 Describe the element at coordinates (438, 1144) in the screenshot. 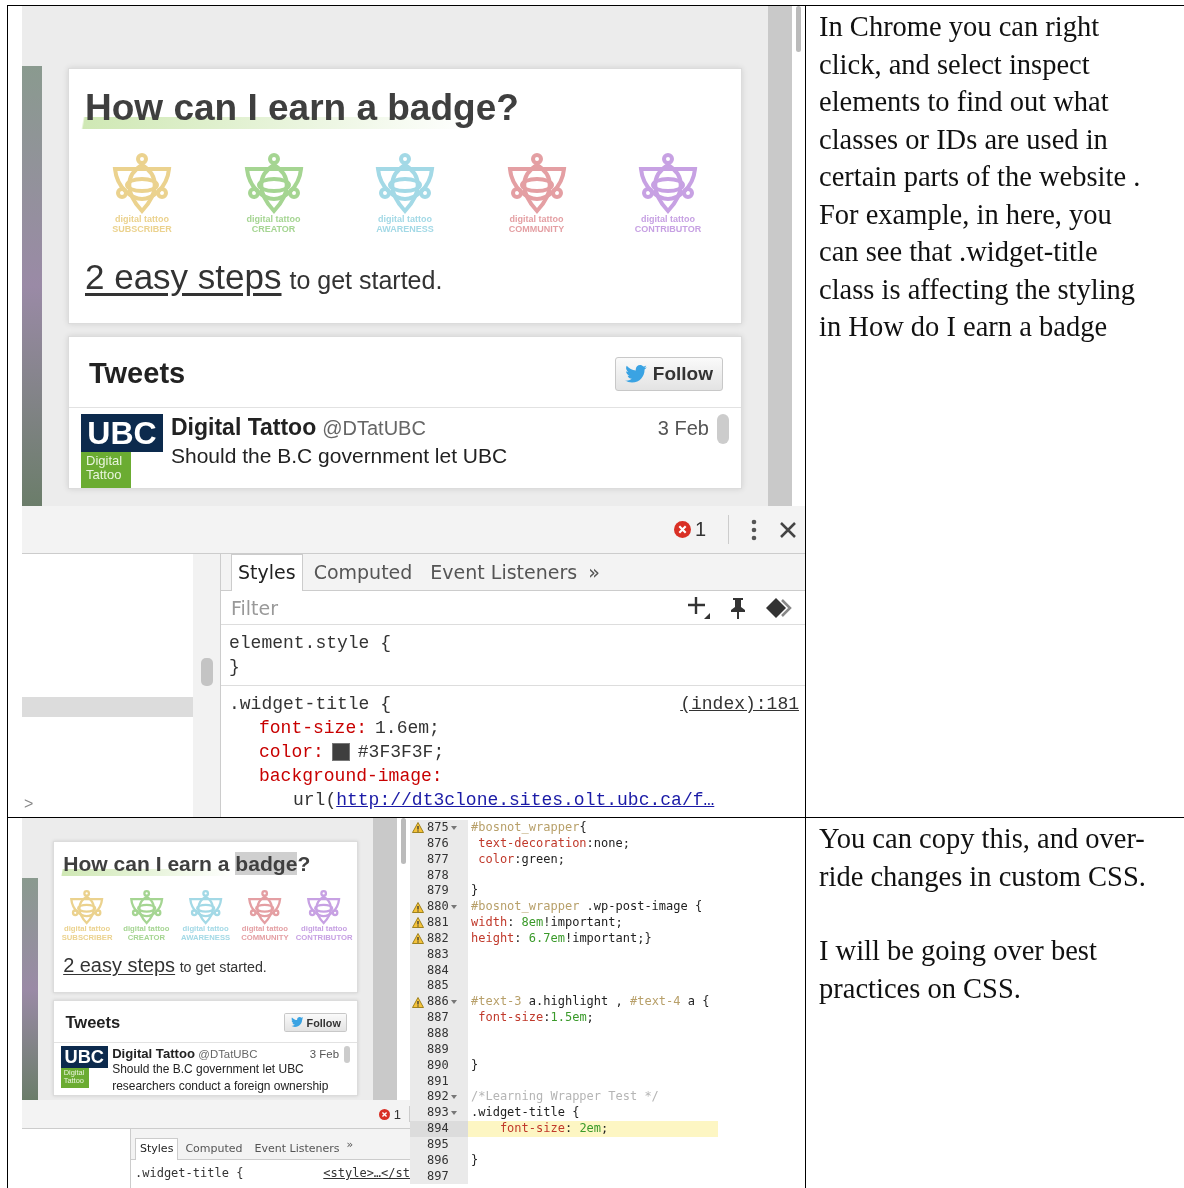

I see `line-number: 895` at that location.